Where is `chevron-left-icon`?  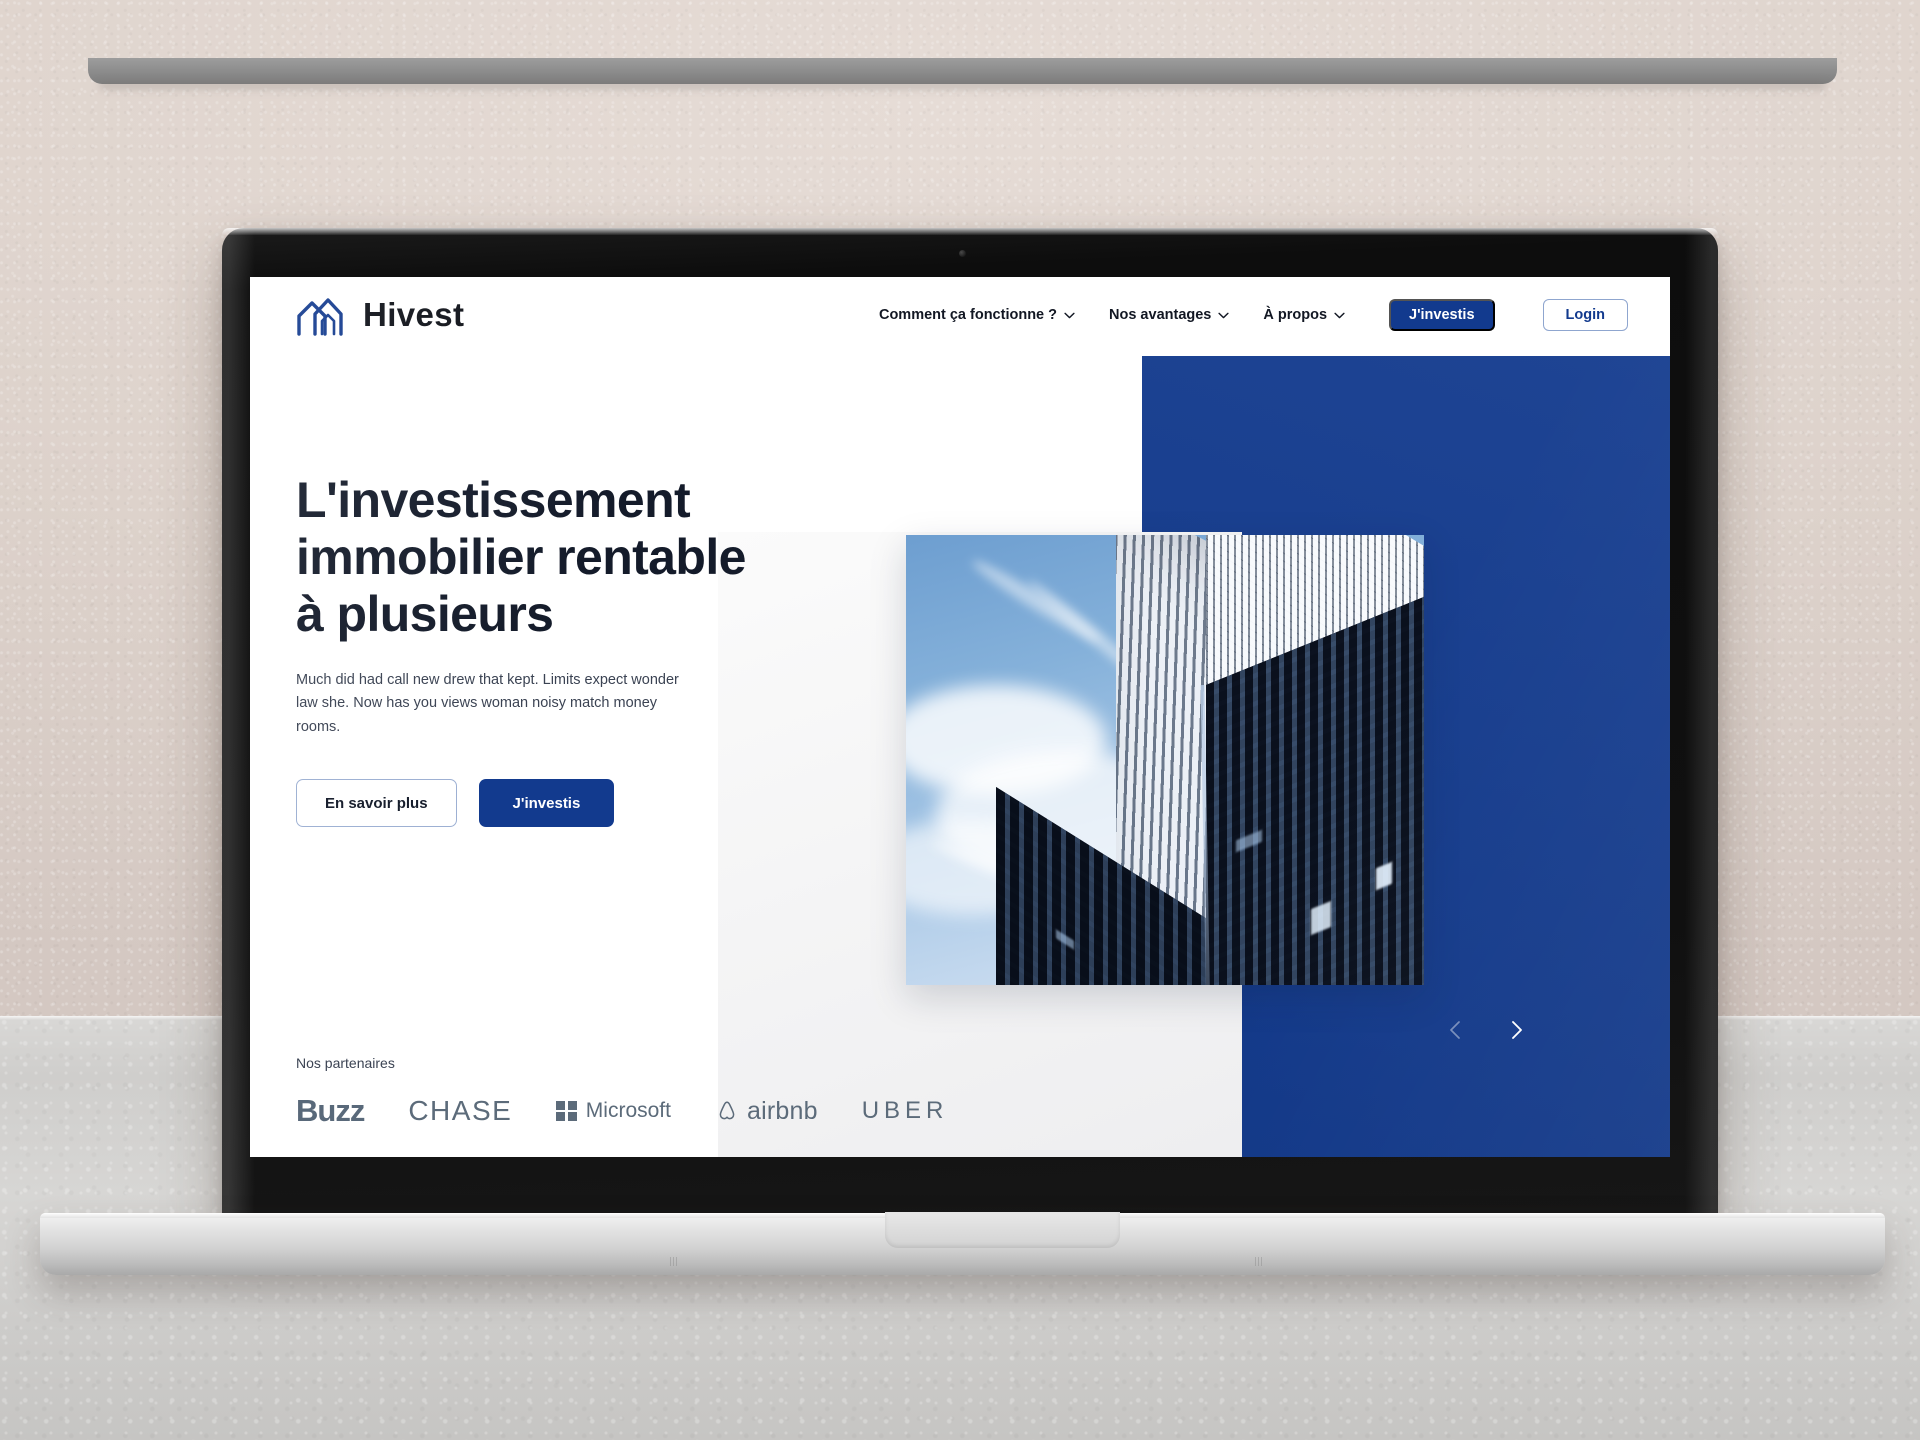
chevron-left-icon is located at coordinates (1456, 1030).